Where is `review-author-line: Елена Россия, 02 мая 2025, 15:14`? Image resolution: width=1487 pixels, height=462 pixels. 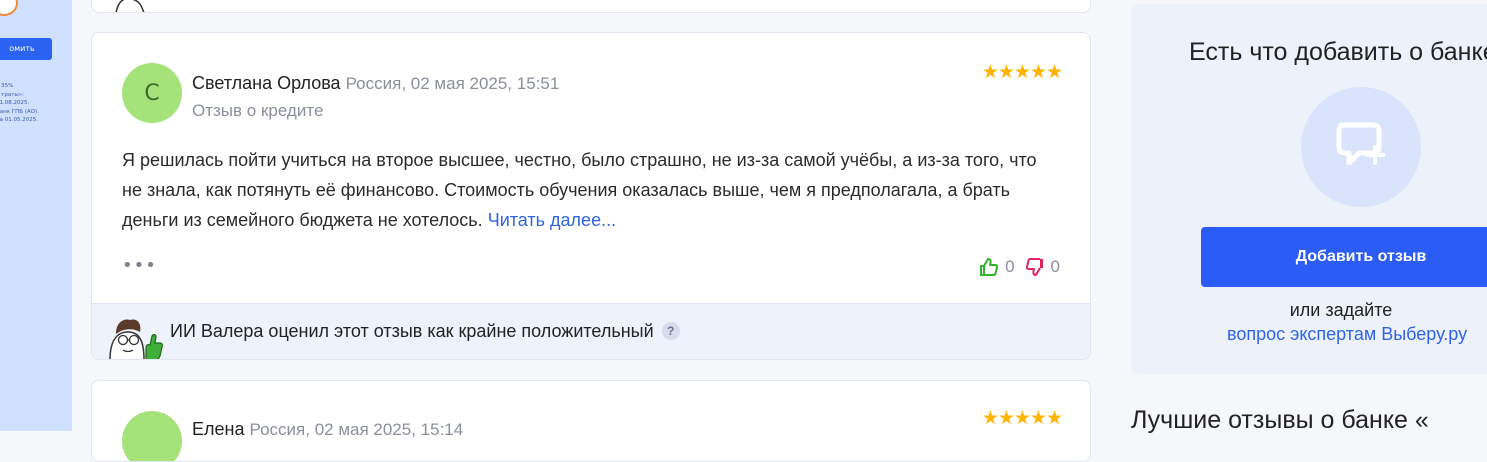
review-author-line: Елена Россия, 02 мая 2025, 15:14 is located at coordinates (327, 429).